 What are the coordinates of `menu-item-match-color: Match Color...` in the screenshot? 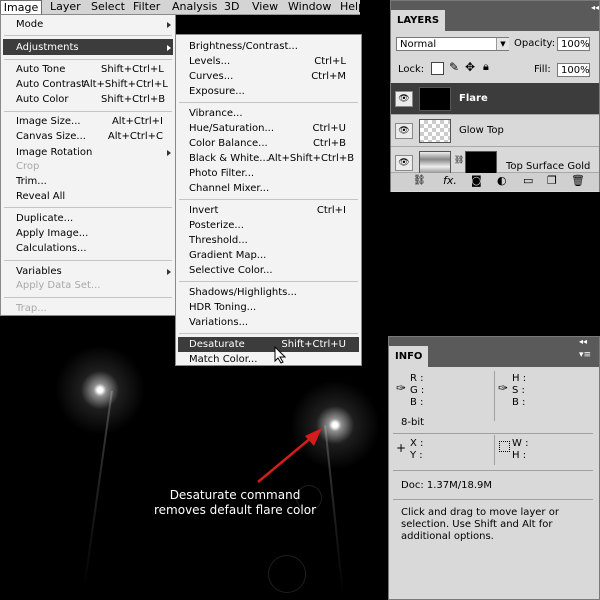 It's located at (223, 359).